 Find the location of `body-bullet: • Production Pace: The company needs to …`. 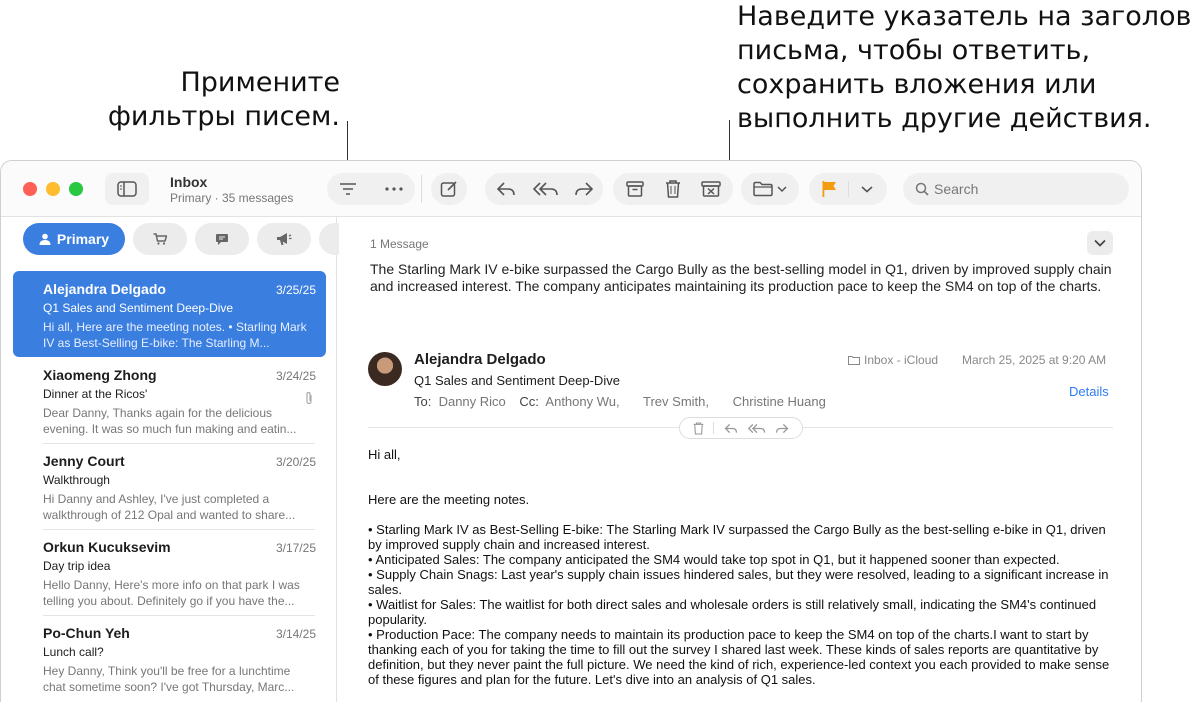

body-bullet: • Production Pace: The company needs to … is located at coordinates (739, 657).